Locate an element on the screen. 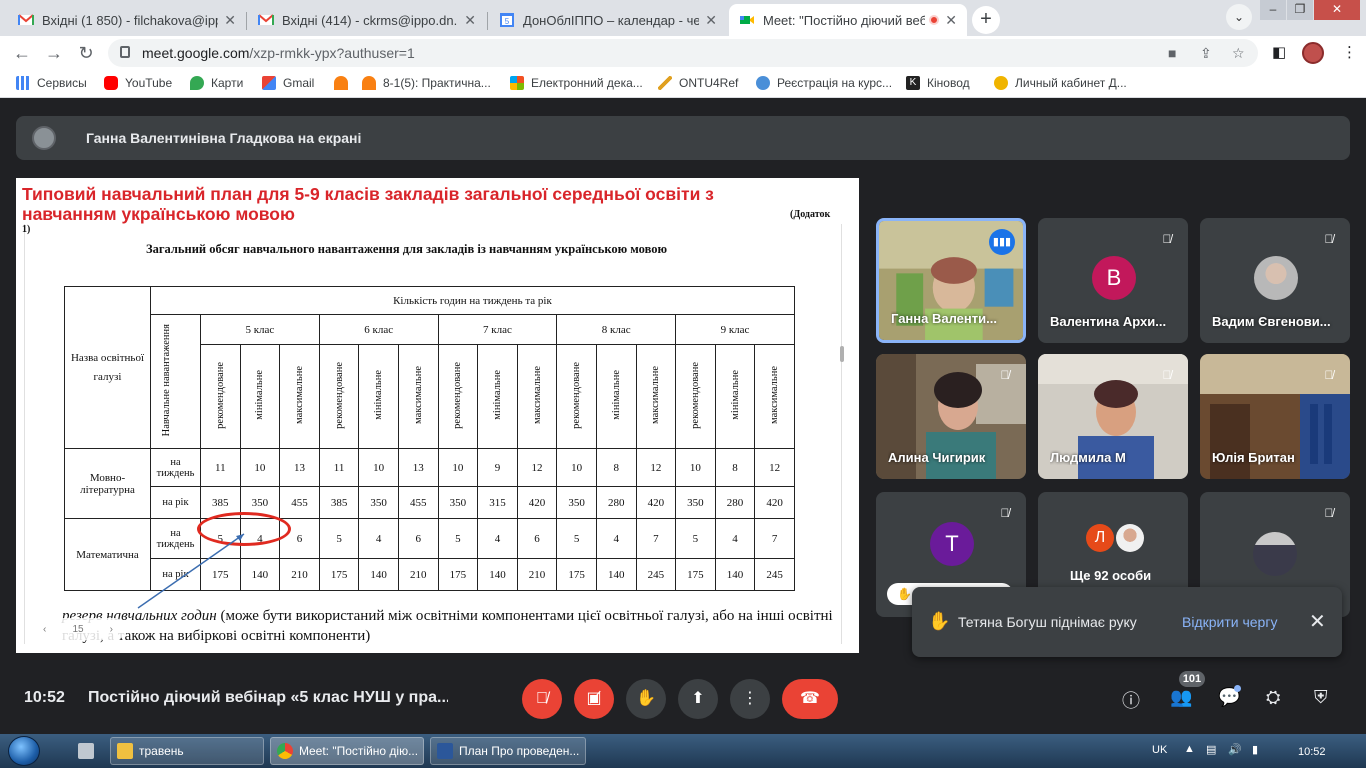  bookmark-maps: Карти is located at coordinates (216, 83).